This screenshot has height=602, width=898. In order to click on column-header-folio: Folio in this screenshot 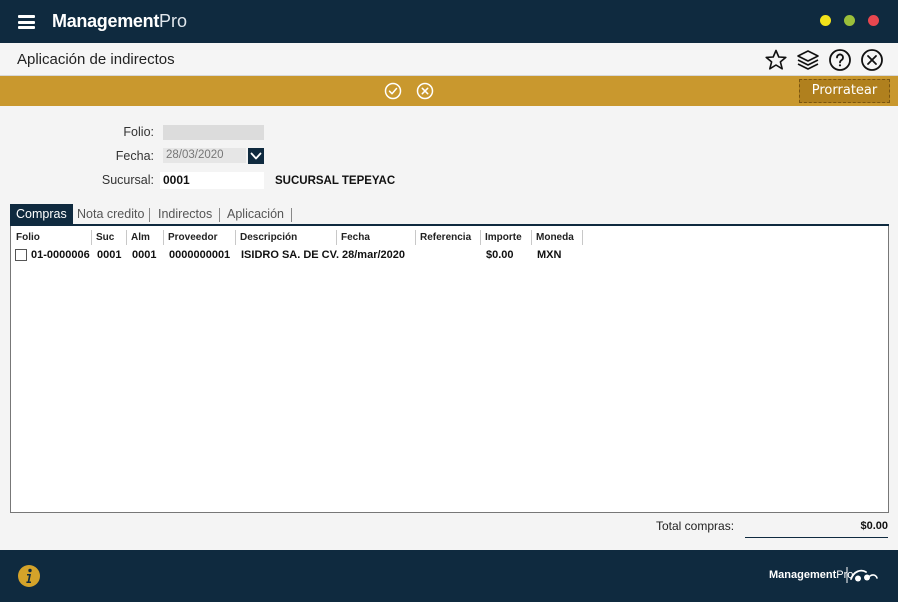, I will do `click(52, 237)`.